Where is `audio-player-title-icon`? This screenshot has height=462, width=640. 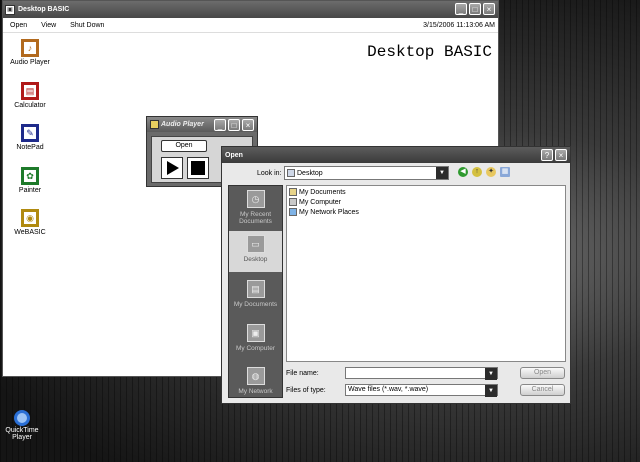
audio-player-title-icon is located at coordinates (154, 124).